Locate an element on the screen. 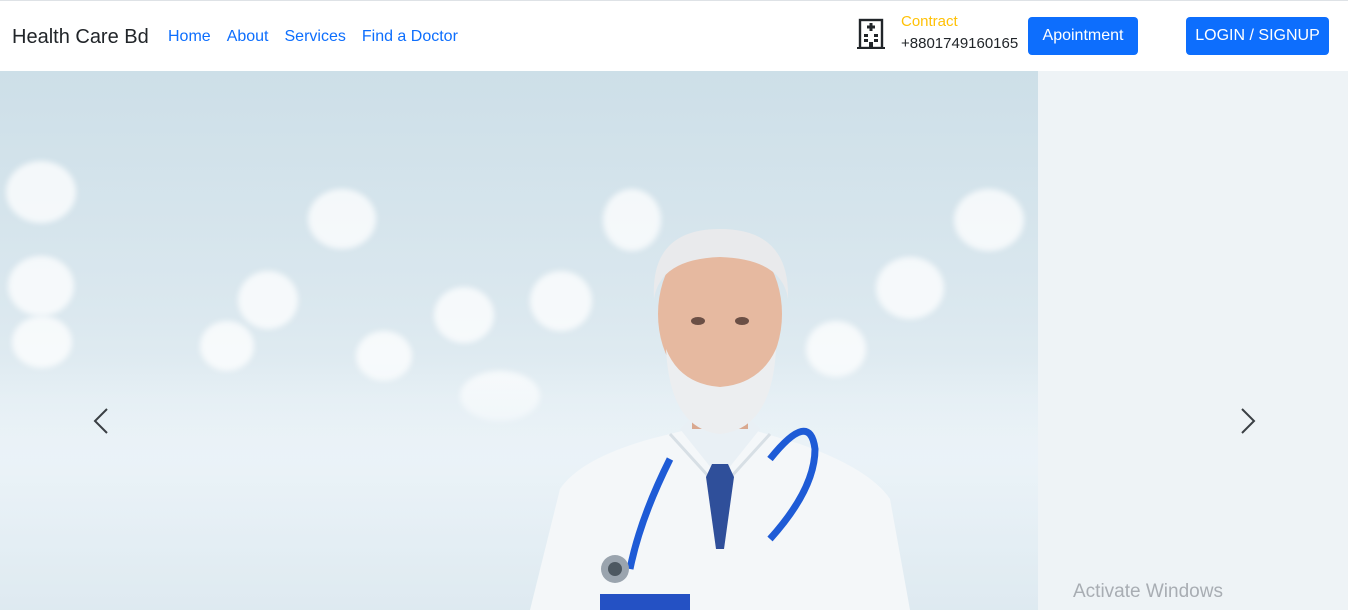 The height and width of the screenshot is (610, 1348). appointment-button: Apointment is located at coordinates (1083, 36).